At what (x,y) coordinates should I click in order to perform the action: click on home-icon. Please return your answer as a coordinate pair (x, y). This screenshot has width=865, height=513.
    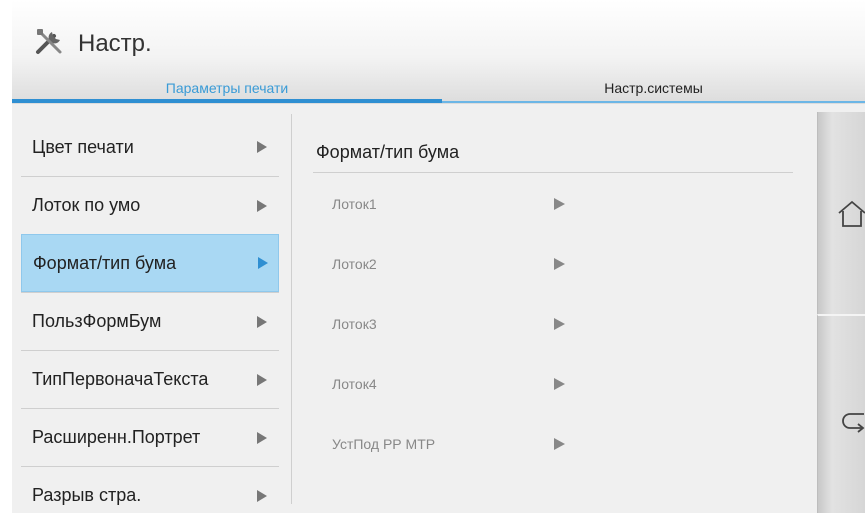
    Looking at the image, I should click on (851, 213).